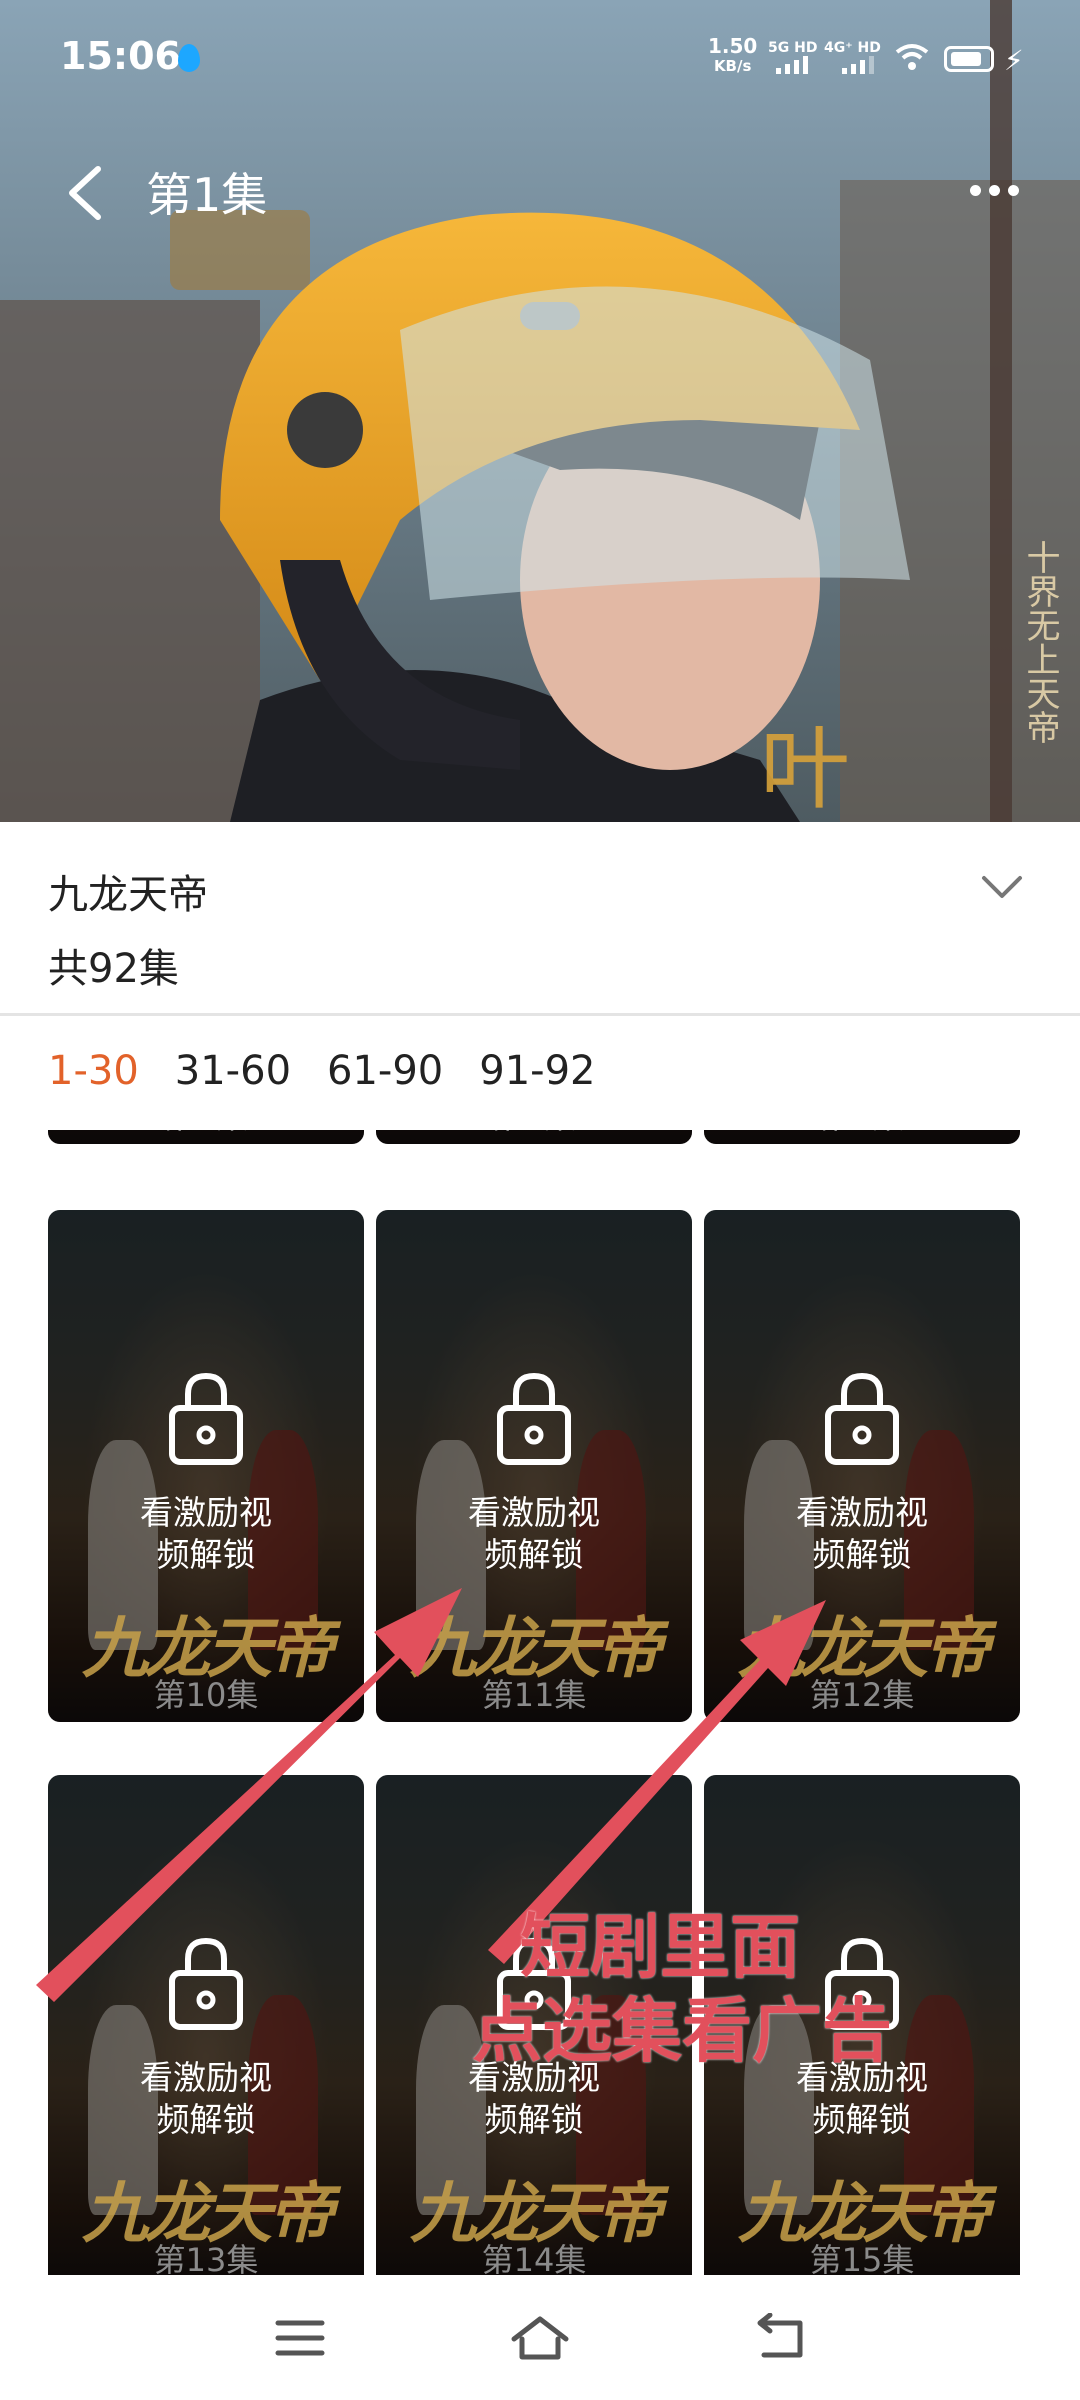  What do you see at coordinates (793, 48) in the screenshot?
I see `sim1-label: 5G HD` at bounding box center [793, 48].